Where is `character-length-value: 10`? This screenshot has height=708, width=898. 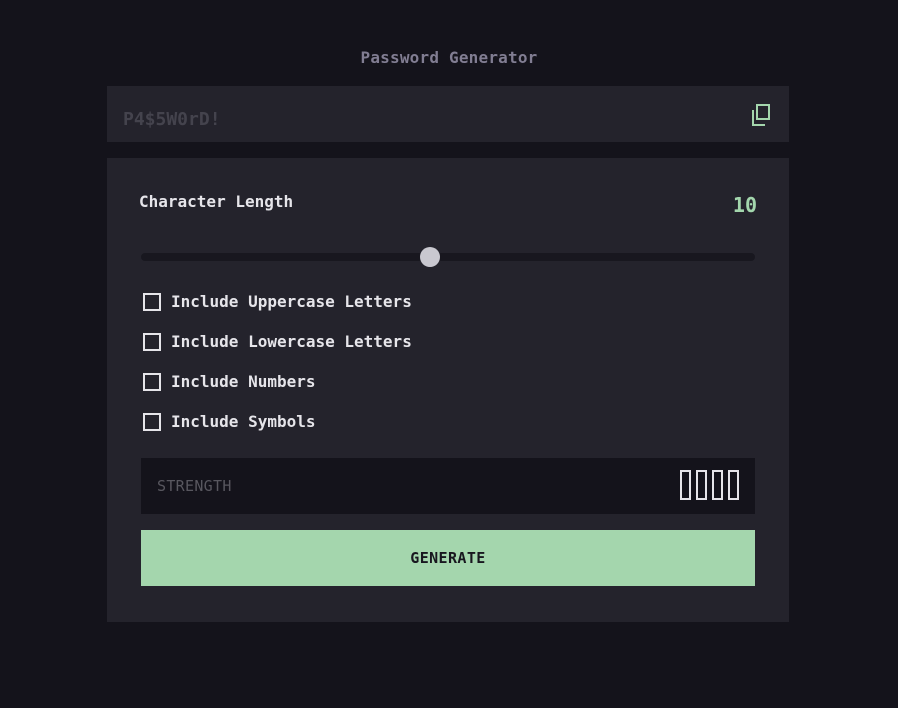 character-length-value: 10 is located at coordinates (744, 205).